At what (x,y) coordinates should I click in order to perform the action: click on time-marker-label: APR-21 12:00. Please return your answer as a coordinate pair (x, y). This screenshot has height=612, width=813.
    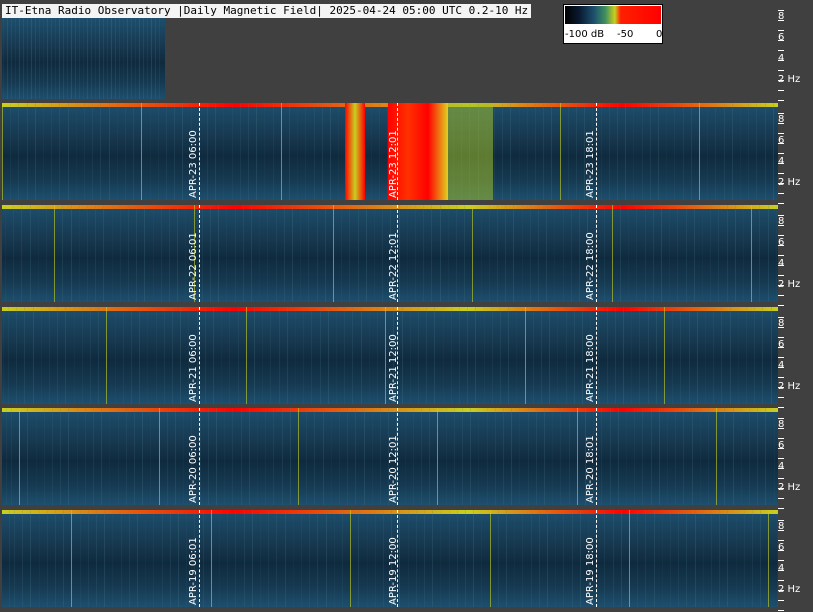
    Looking at the image, I should click on (393, 368).